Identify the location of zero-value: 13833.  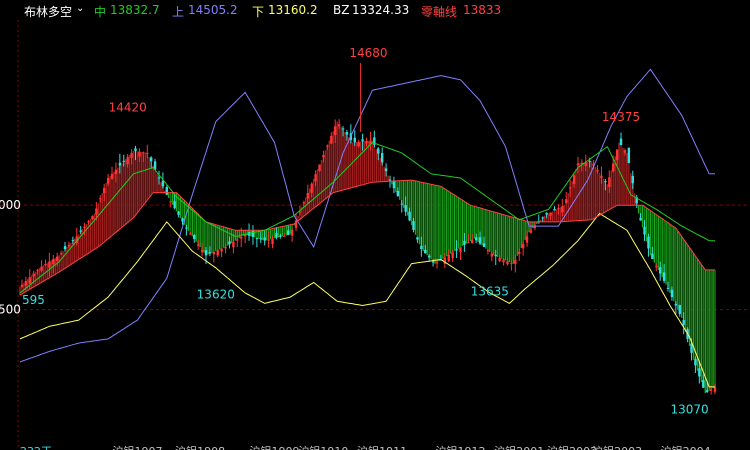
(482, 10).